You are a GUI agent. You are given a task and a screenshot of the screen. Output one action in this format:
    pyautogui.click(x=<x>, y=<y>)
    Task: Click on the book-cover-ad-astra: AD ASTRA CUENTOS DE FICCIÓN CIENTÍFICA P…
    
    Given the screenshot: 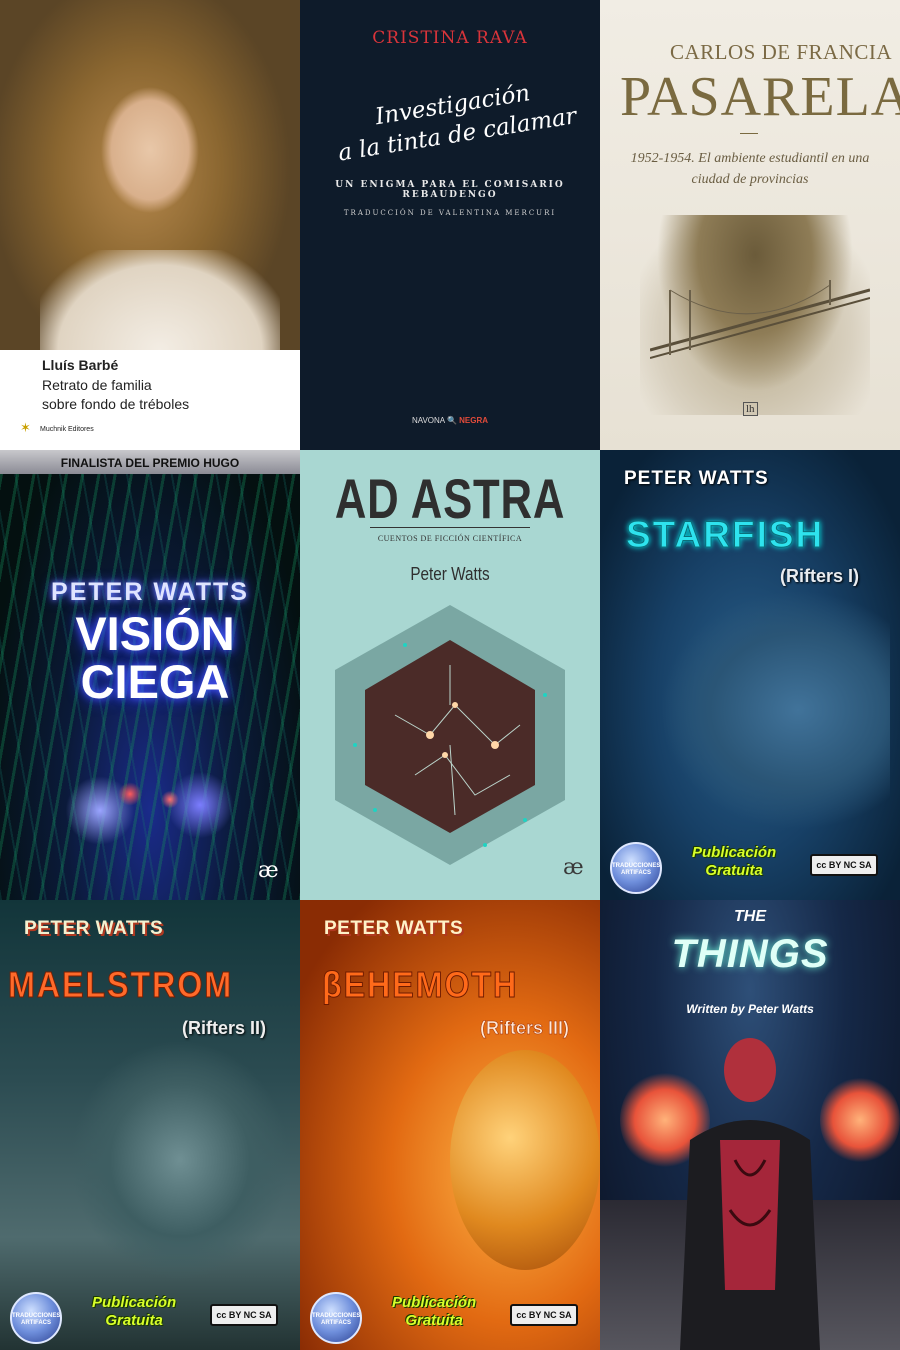 What is the action you would take?
    pyautogui.click(x=450, y=675)
    